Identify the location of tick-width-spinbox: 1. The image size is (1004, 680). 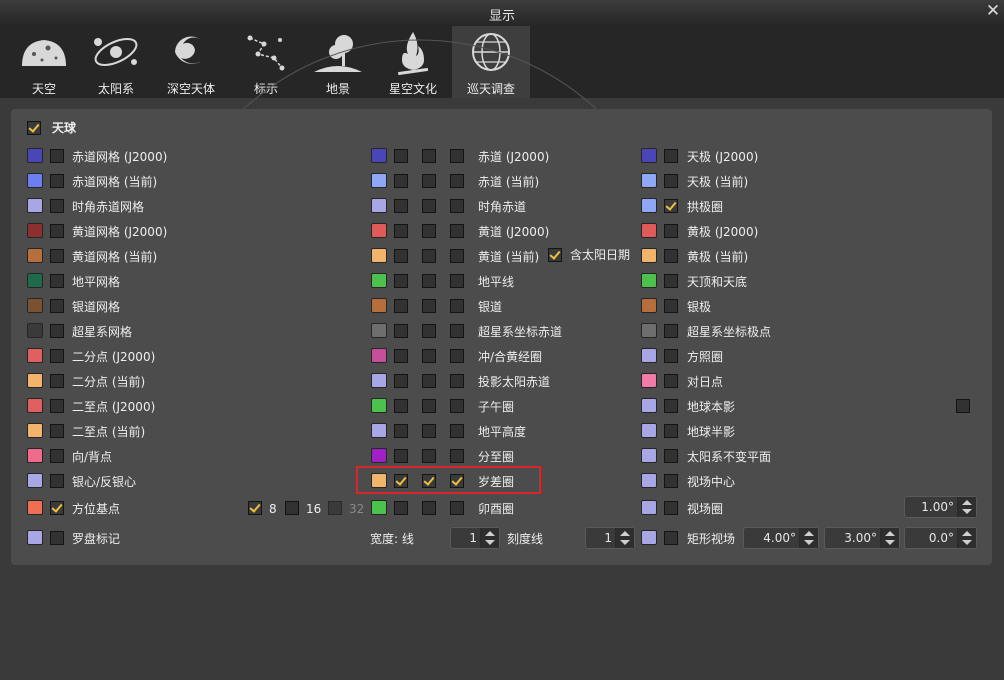
(610, 538).